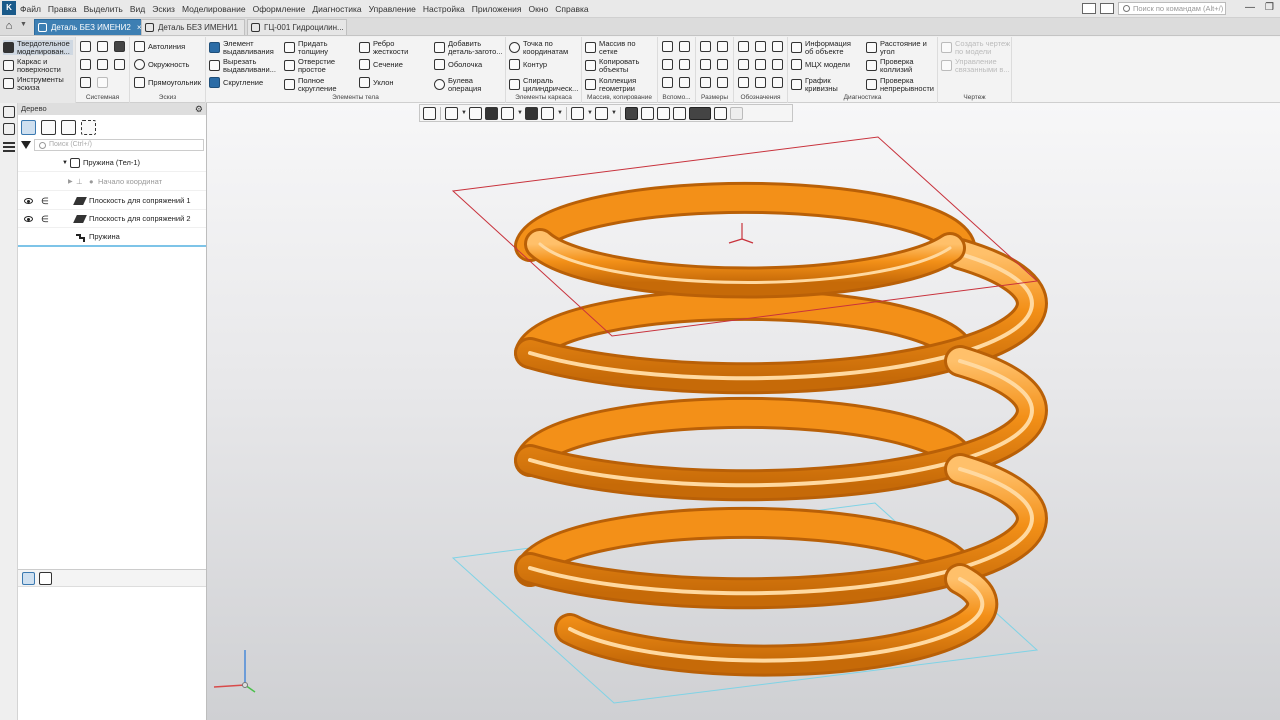 The height and width of the screenshot is (720, 1280). I want to click on radius-dim-icon, so click(705, 64).